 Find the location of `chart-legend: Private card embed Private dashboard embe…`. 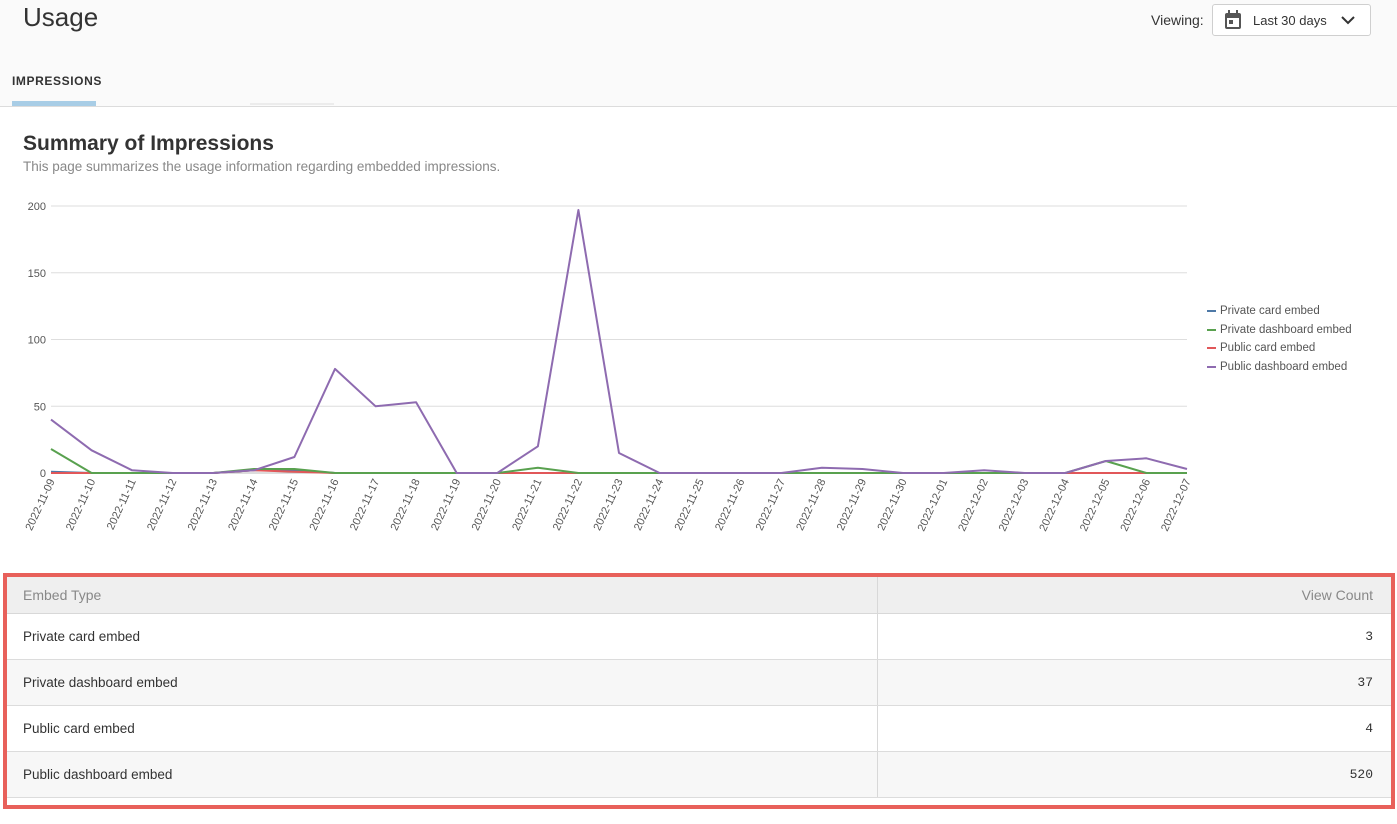

chart-legend: Private card embed Private dashboard embe… is located at coordinates (1279, 339).